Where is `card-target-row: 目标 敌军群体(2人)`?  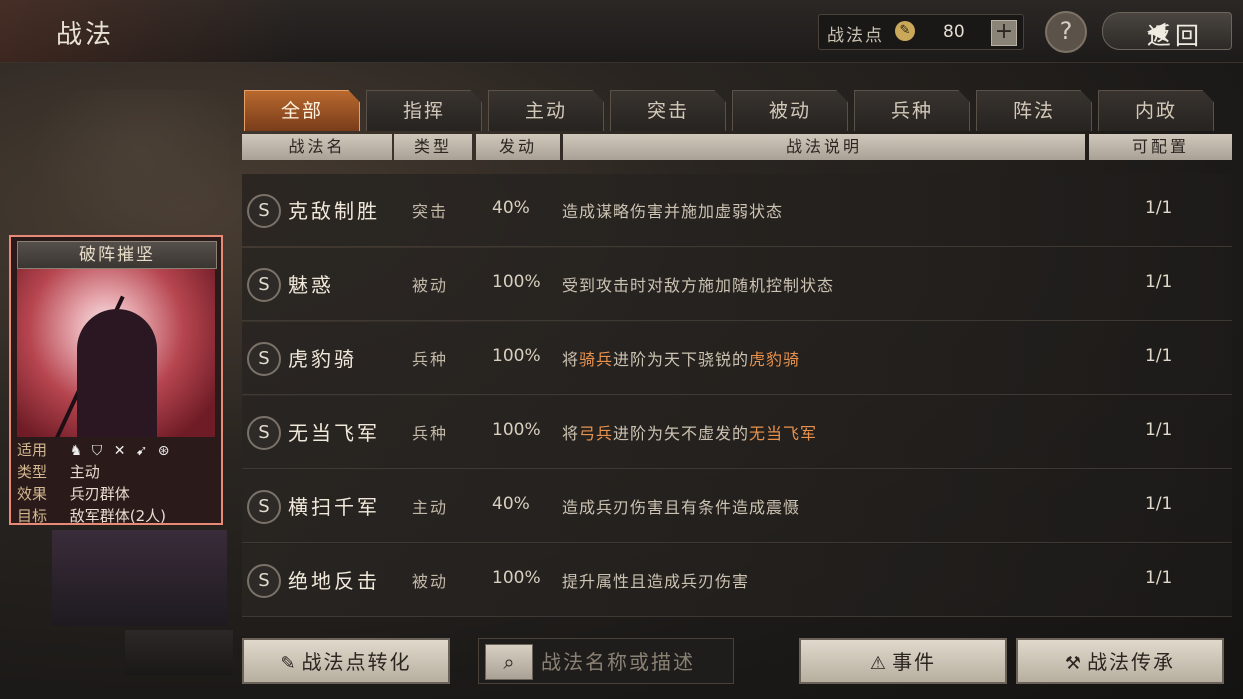 card-target-row: 目标 敌军群体(2人) is located at coordinates (116, 516).